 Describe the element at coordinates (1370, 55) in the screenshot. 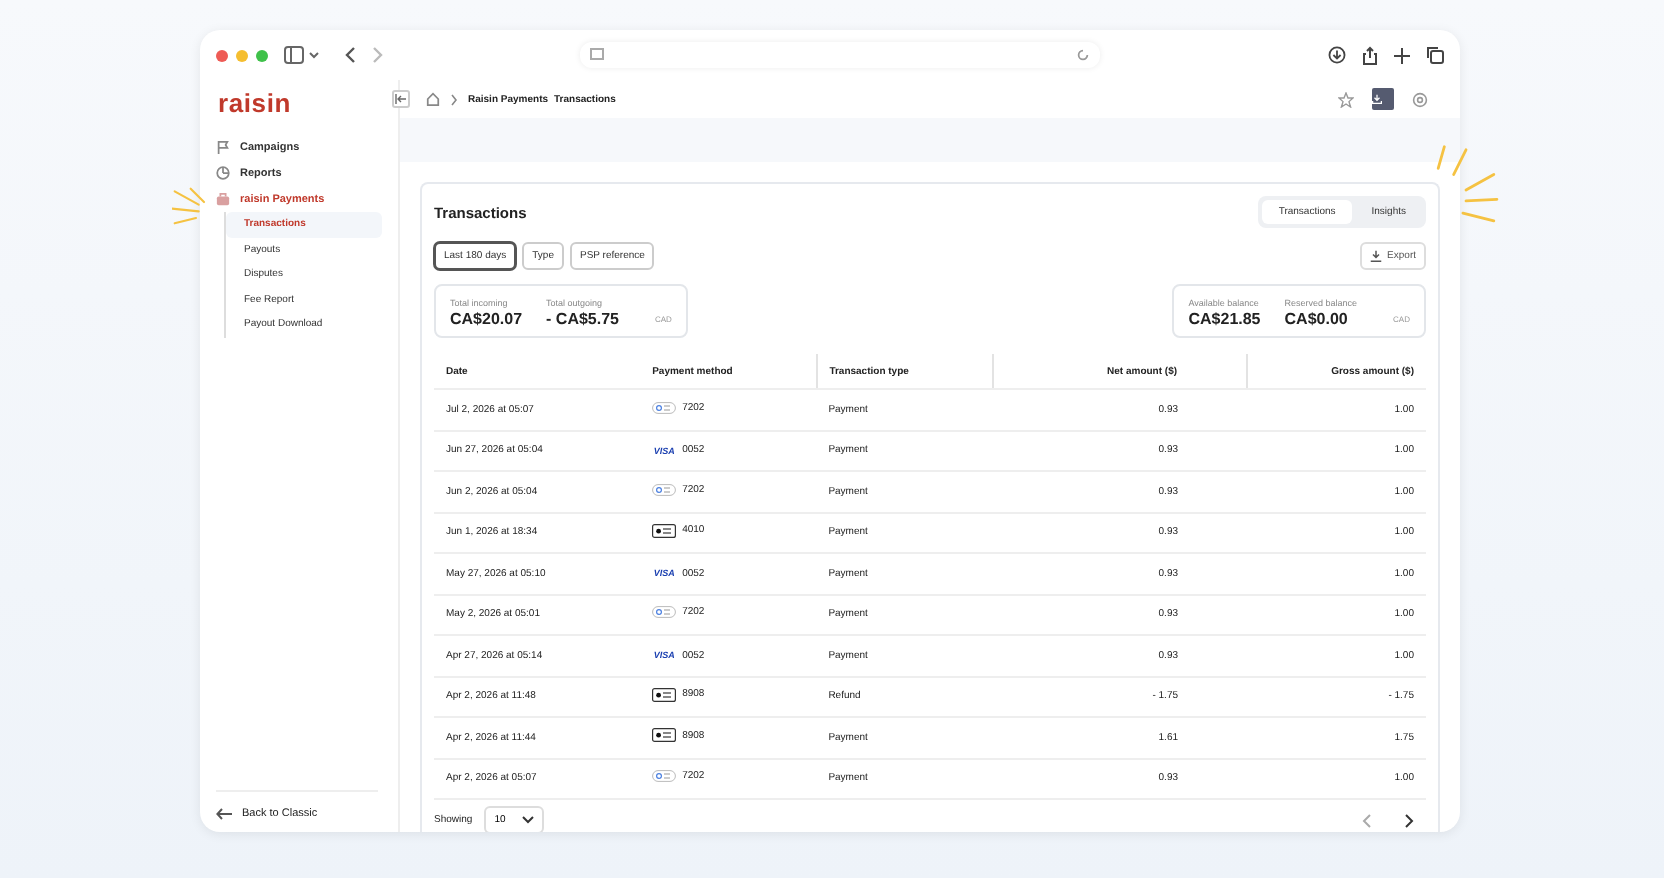

I see `share-icon` at that location.